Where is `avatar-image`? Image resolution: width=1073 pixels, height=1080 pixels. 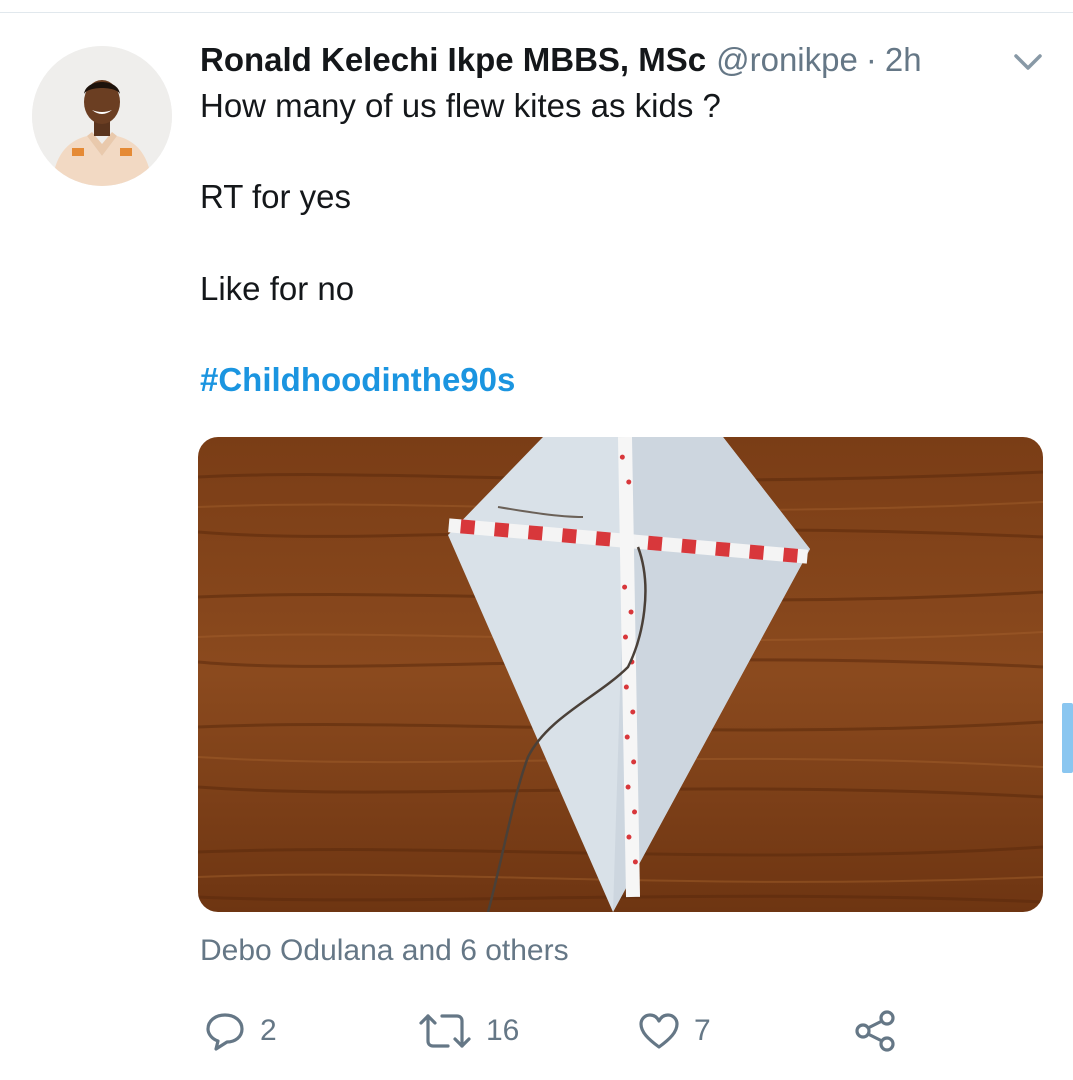 avatar-image is located at coordinates (102, 116).